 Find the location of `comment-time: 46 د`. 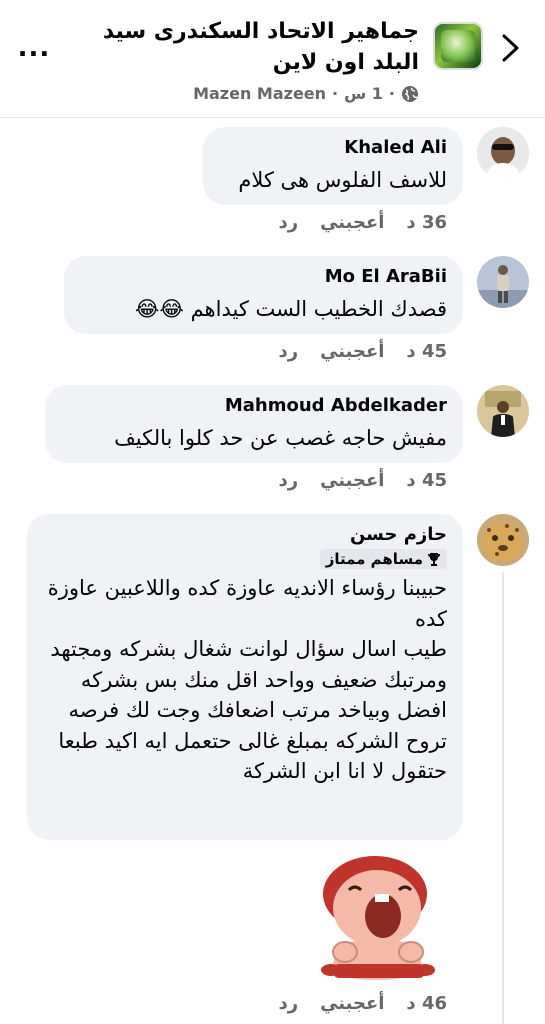

comment-time: 46 د is located at coordinates (426, 1003).